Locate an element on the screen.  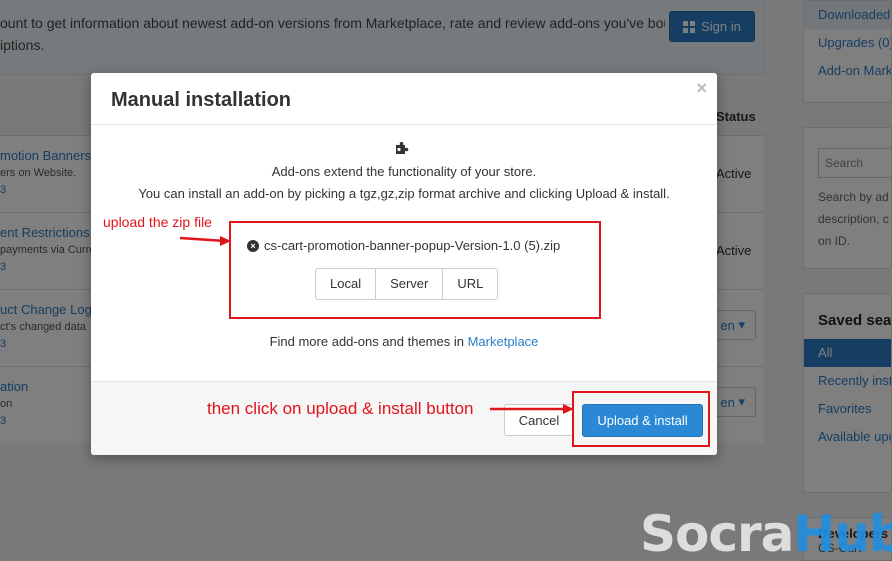
close-icon: × is located at coordinates (701, 88).